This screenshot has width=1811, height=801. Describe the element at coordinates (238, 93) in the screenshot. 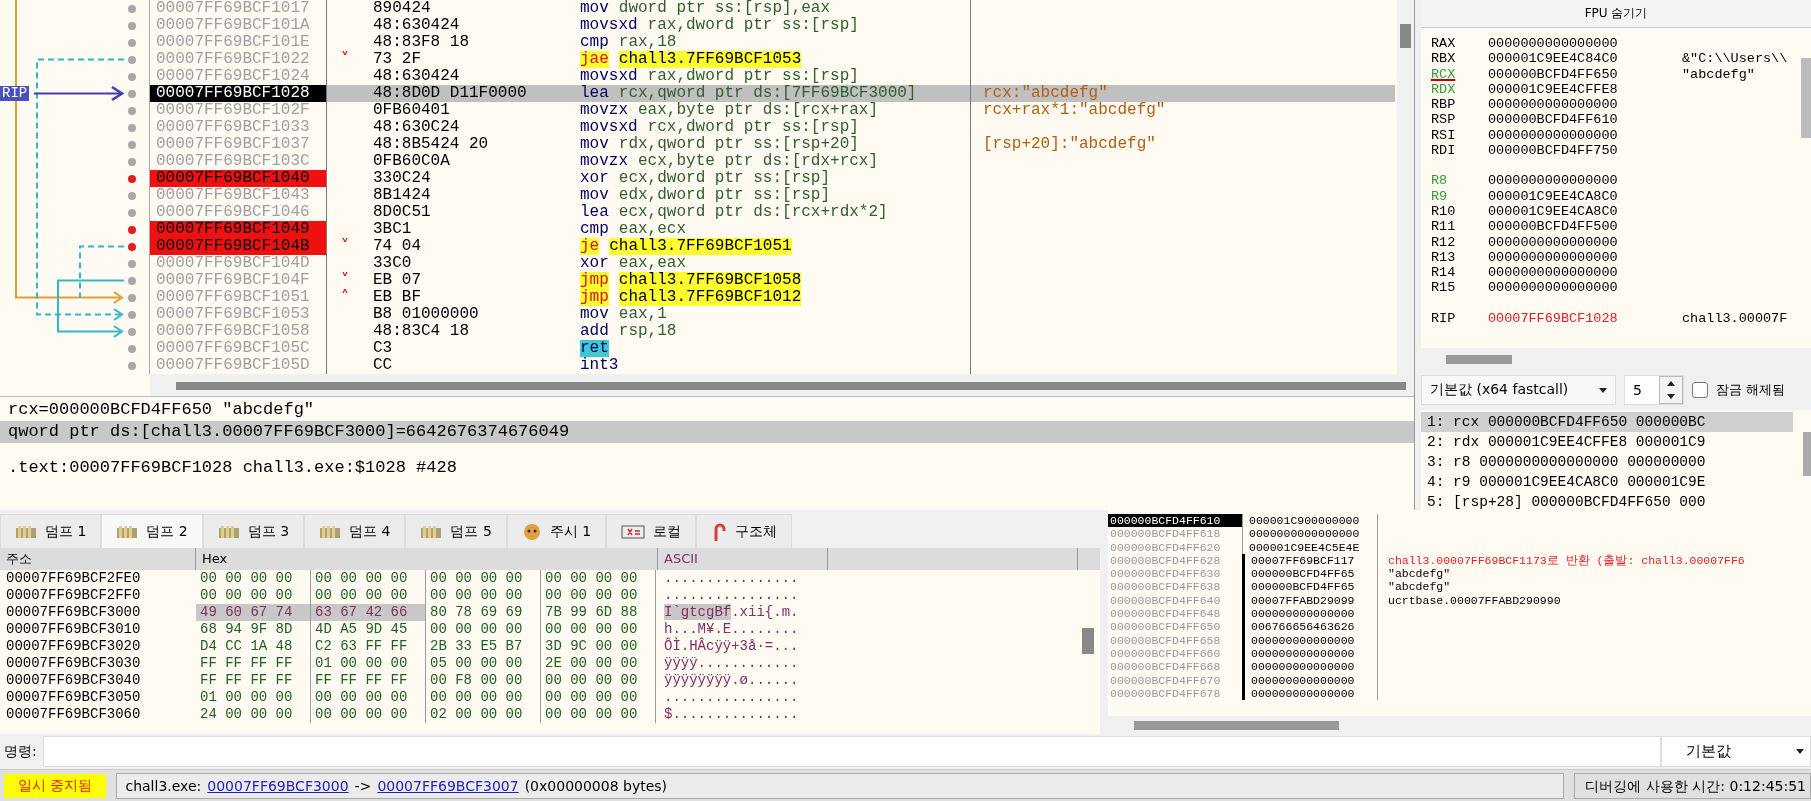

I see `address-cell: 00007FF69BCF1028` at that location.